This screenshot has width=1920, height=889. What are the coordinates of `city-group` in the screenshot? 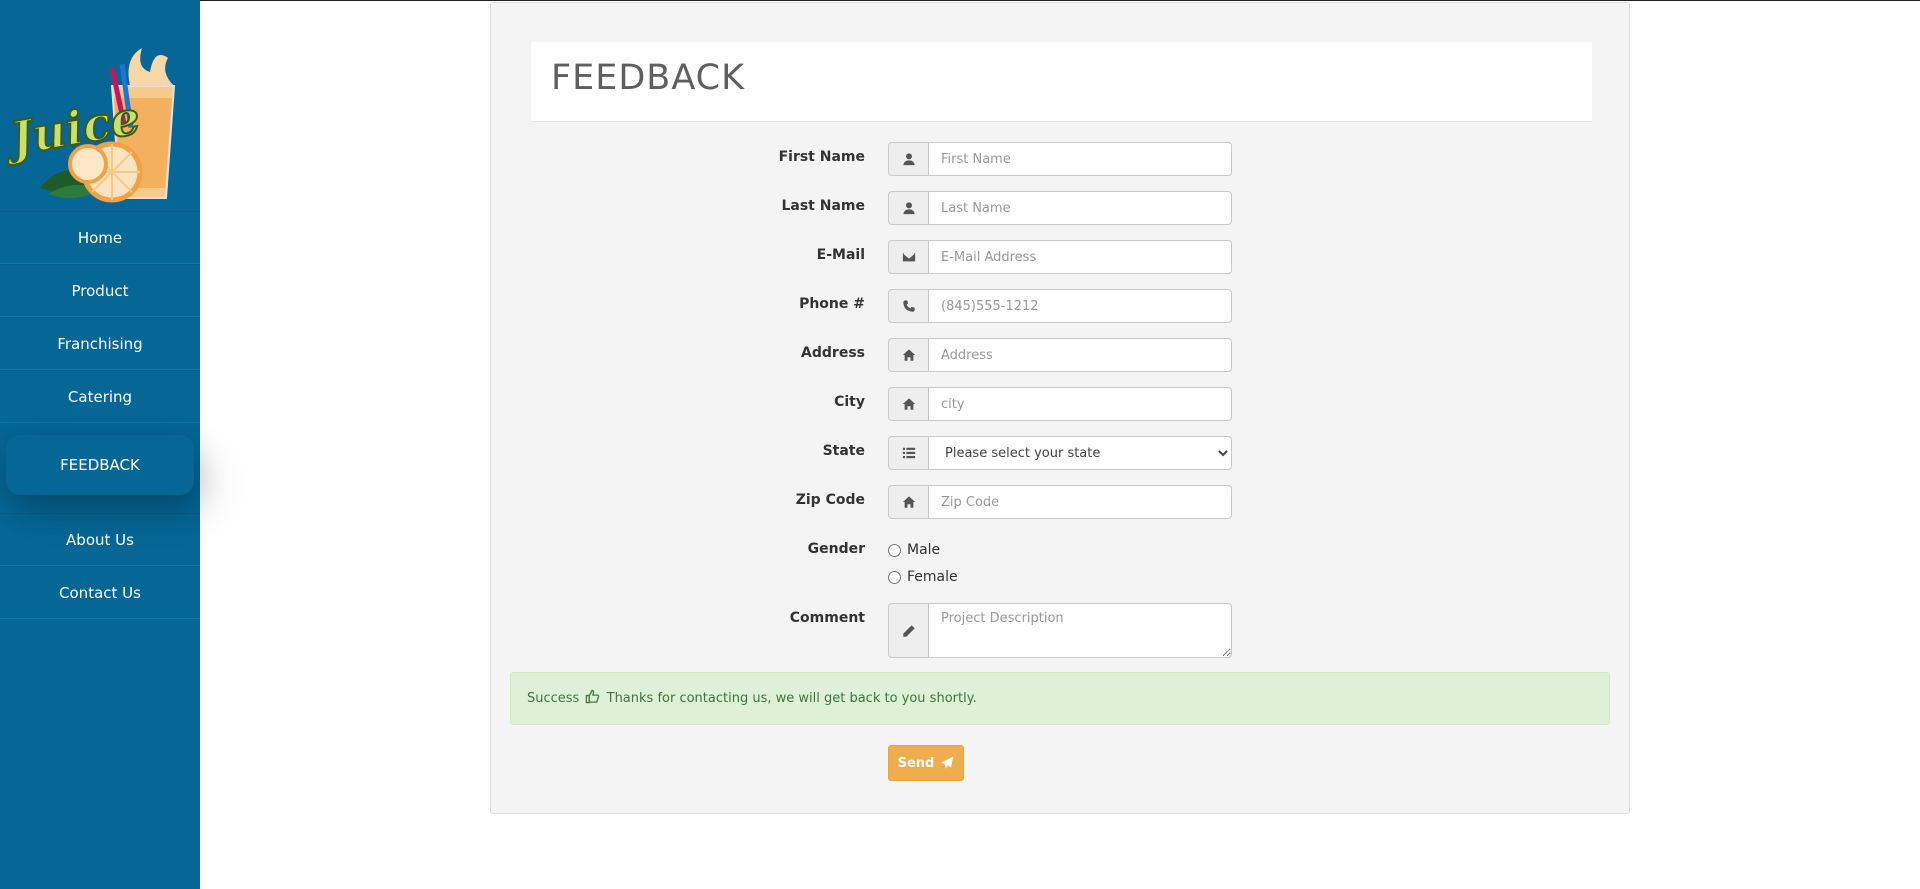 It's located at (1060, 404).